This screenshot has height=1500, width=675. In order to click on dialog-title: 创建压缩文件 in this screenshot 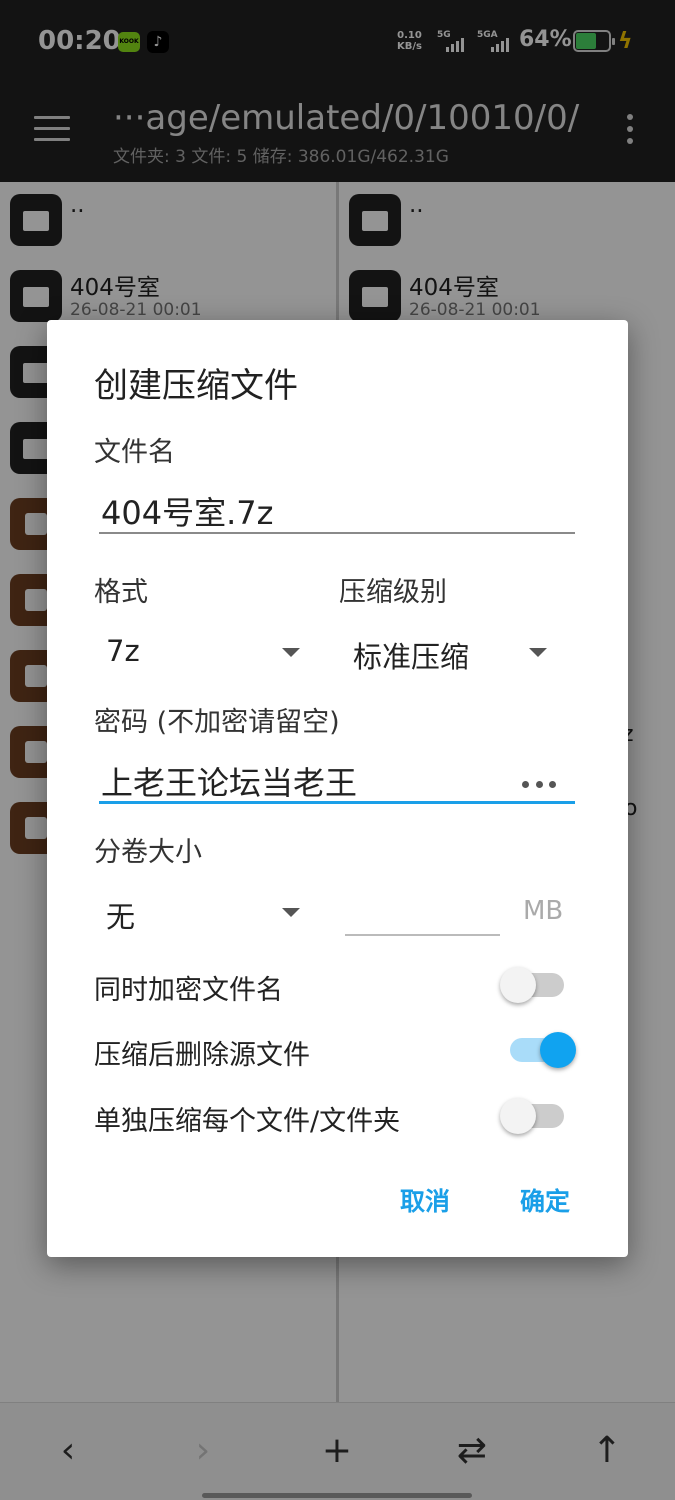, I will do `click(196, 386)`.